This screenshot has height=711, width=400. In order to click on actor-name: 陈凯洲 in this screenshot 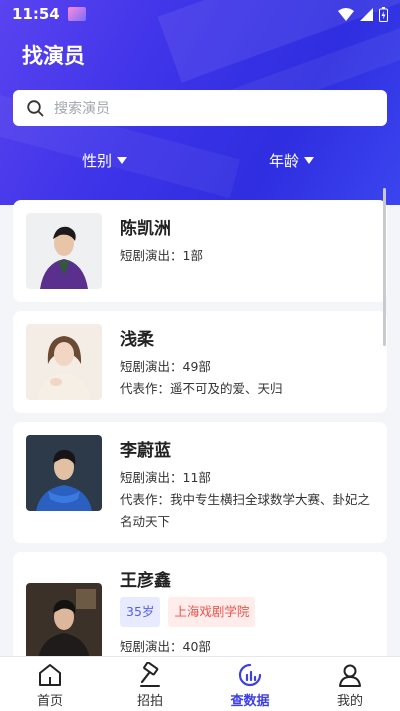, I will do `click(145, 229)`.